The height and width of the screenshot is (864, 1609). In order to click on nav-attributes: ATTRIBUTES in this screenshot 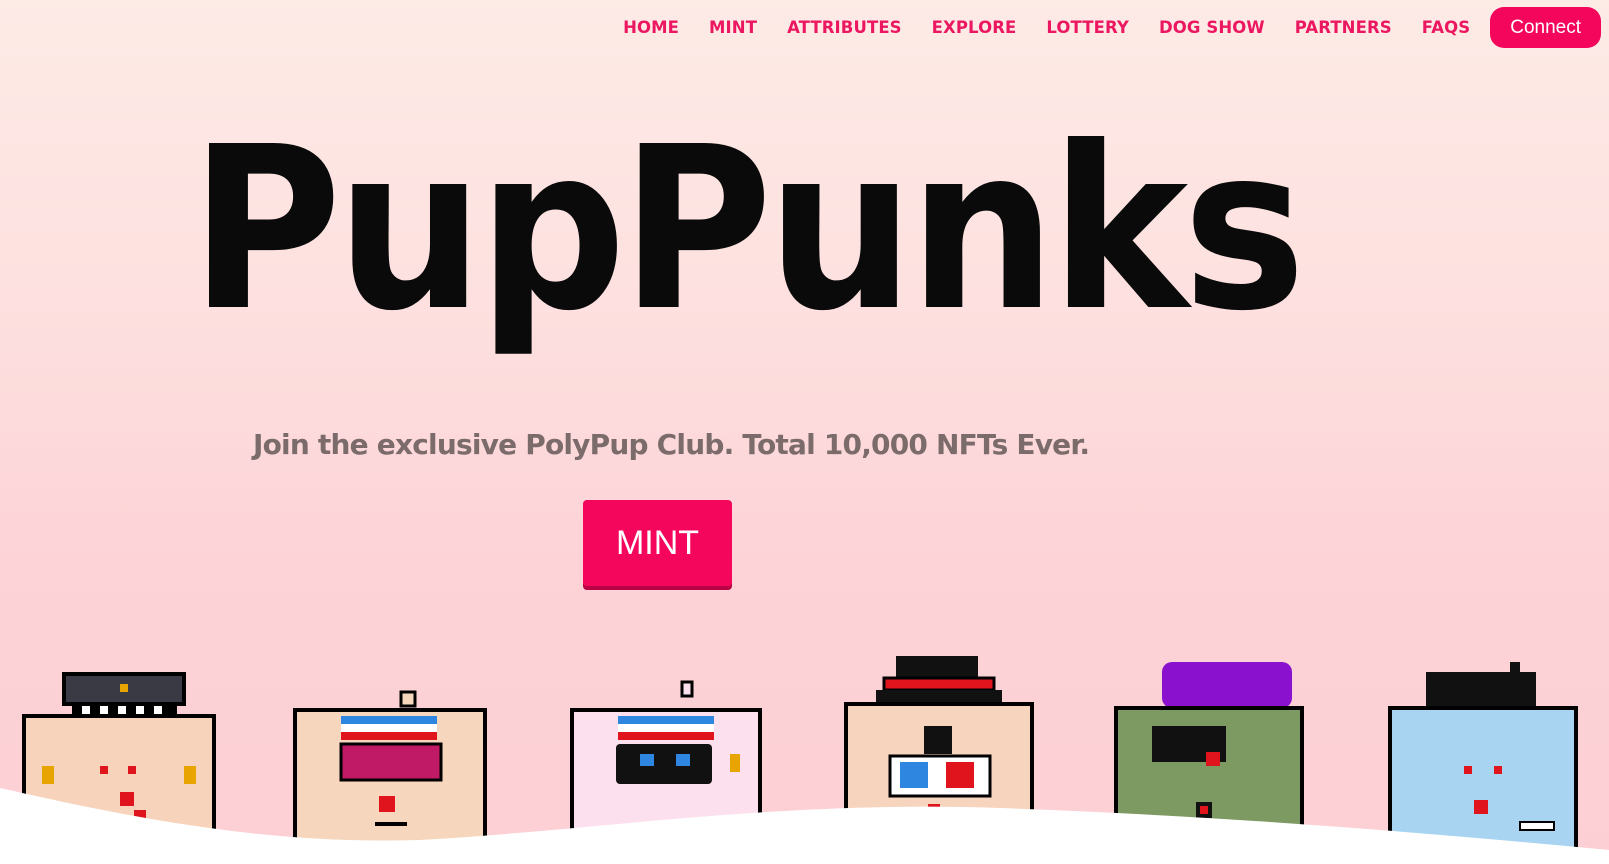, I will do `click(844, 27)`.